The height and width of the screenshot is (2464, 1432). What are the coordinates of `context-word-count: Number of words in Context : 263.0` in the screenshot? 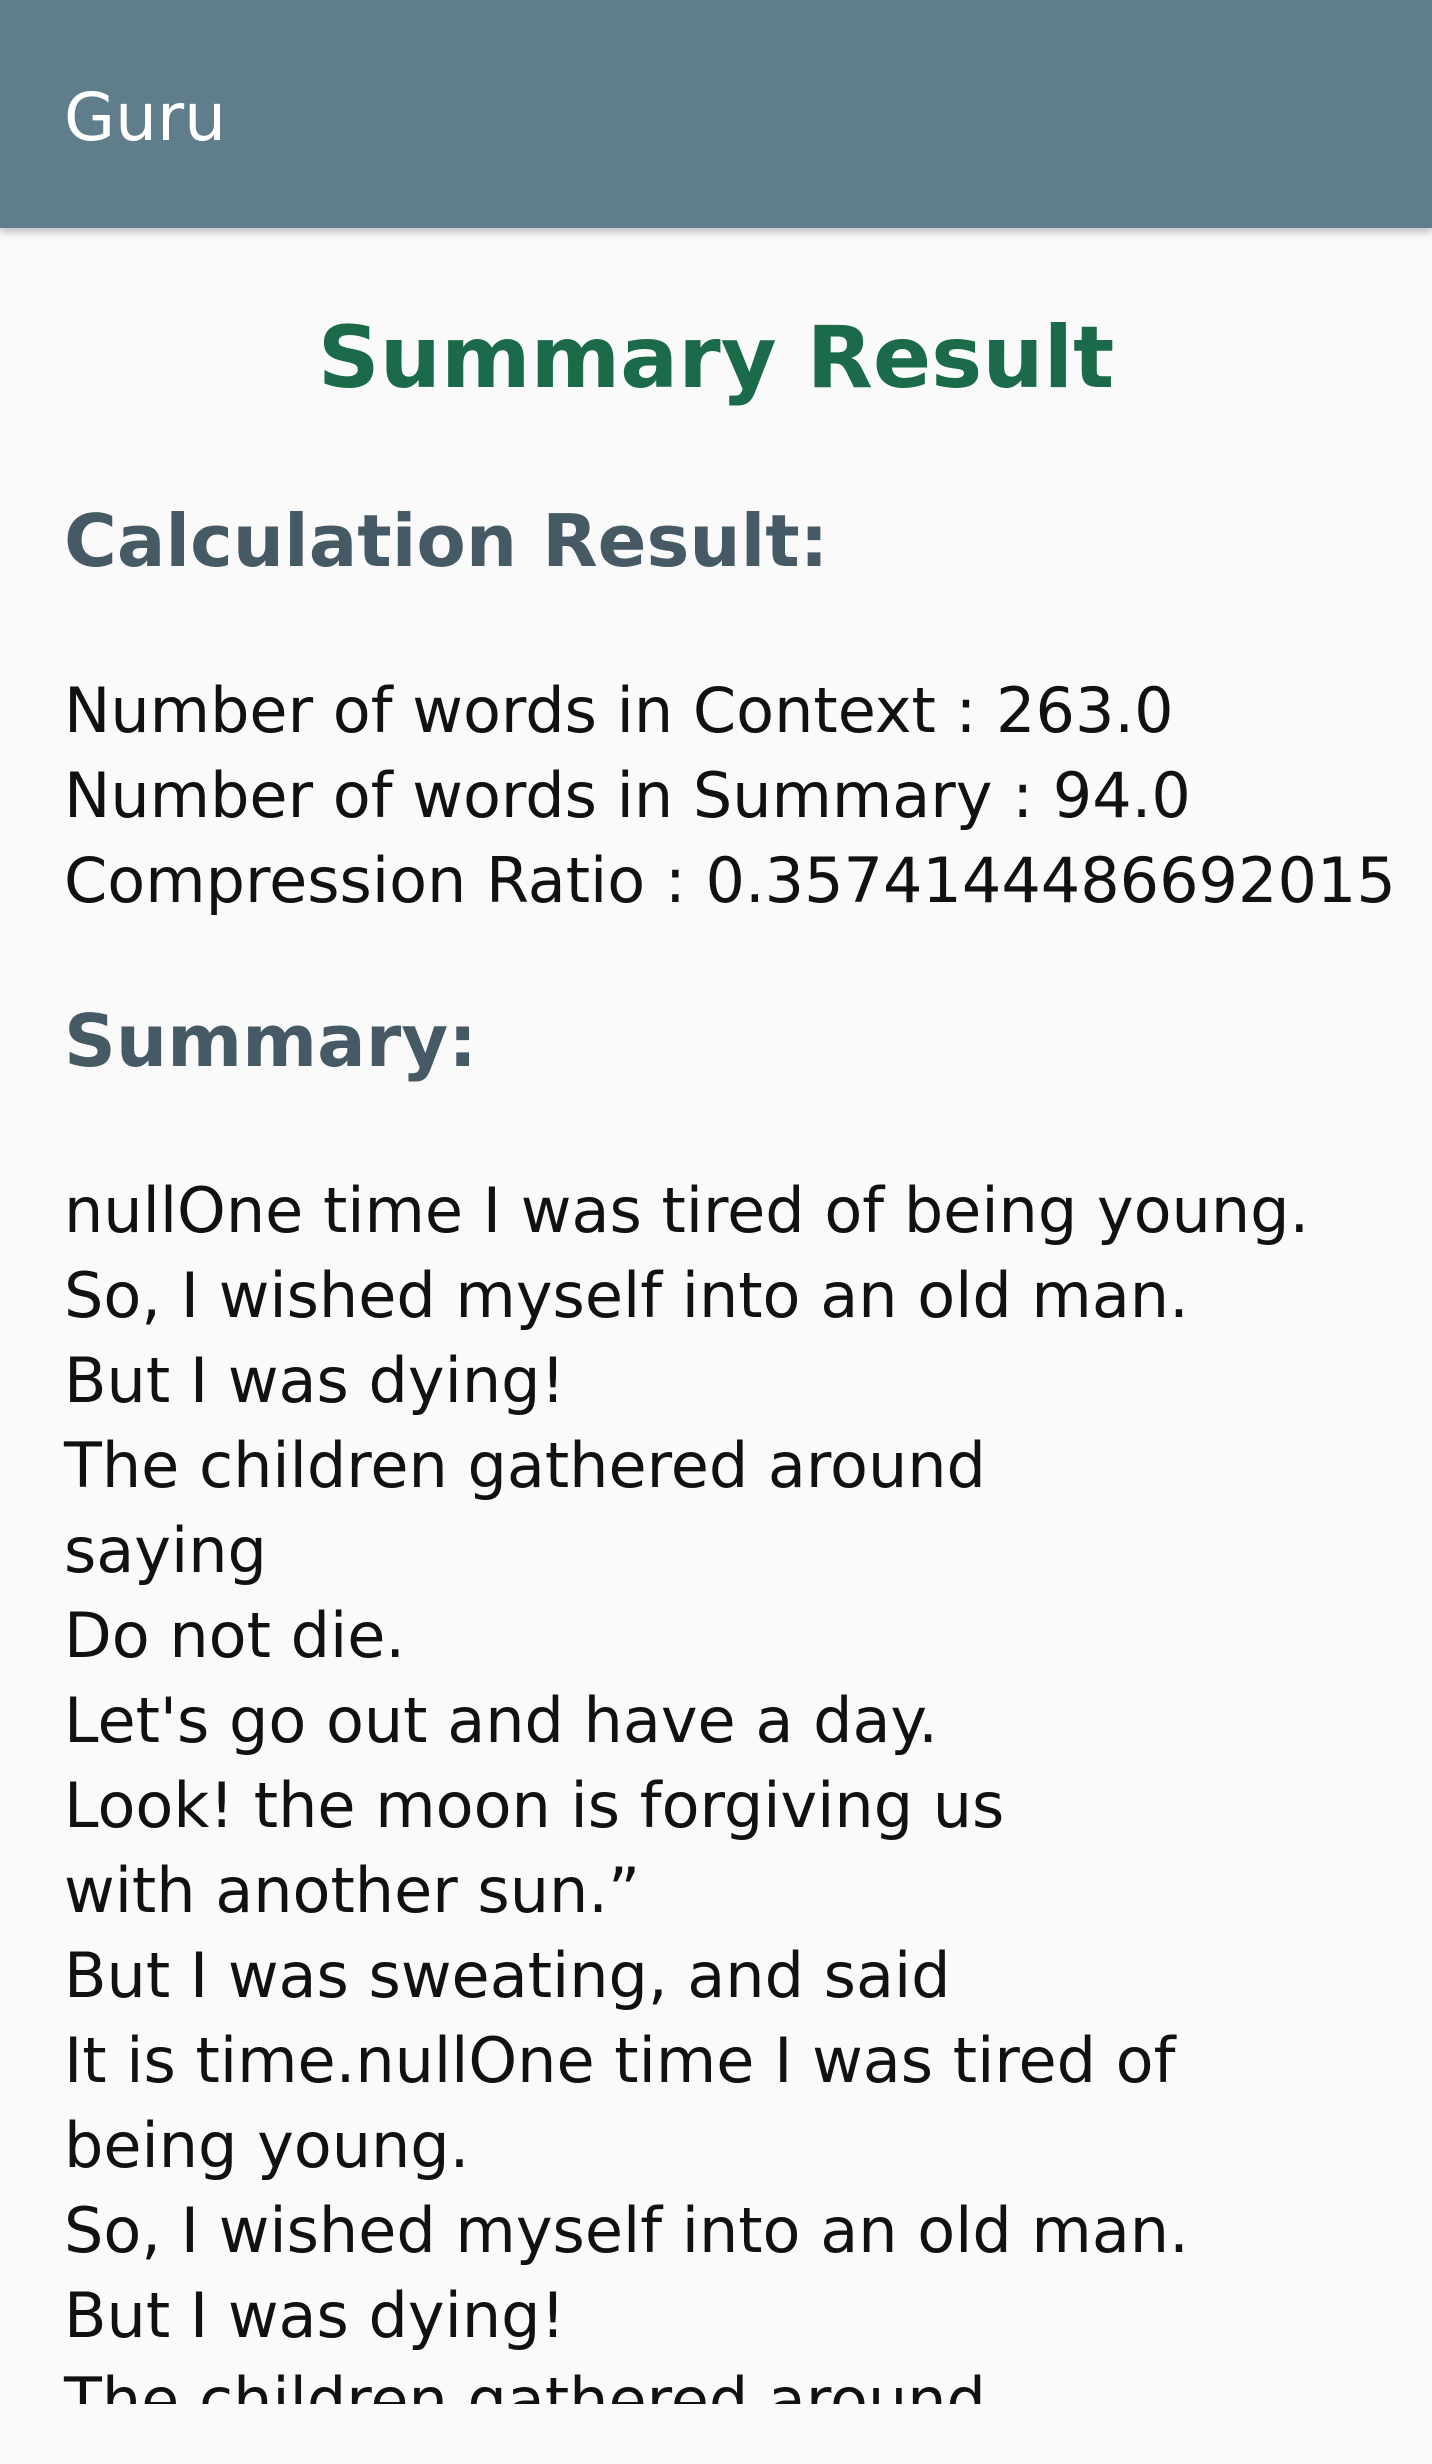 It's located at (619, 710).